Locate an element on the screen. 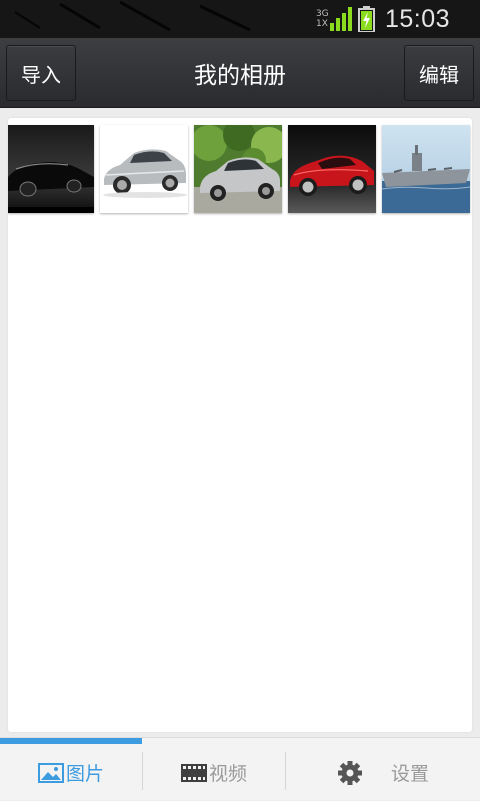  network-type-top: 3G is located at coordinates (322, 14).